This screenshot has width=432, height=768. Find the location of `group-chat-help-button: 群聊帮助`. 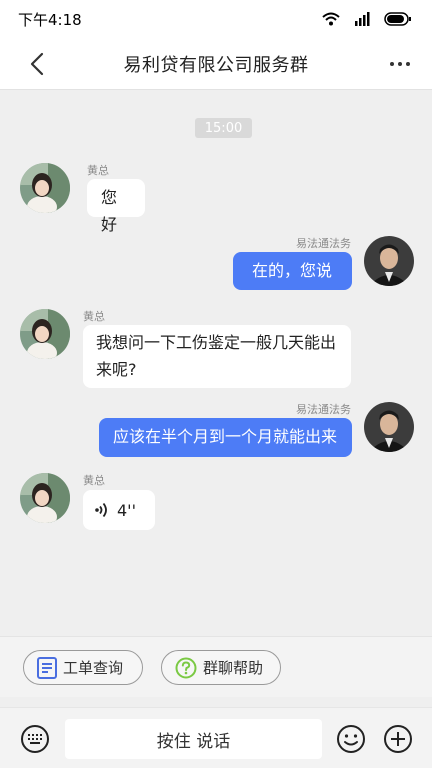

group-chat-help-button: 群聊帮助 is located at coordinates (221, 667).